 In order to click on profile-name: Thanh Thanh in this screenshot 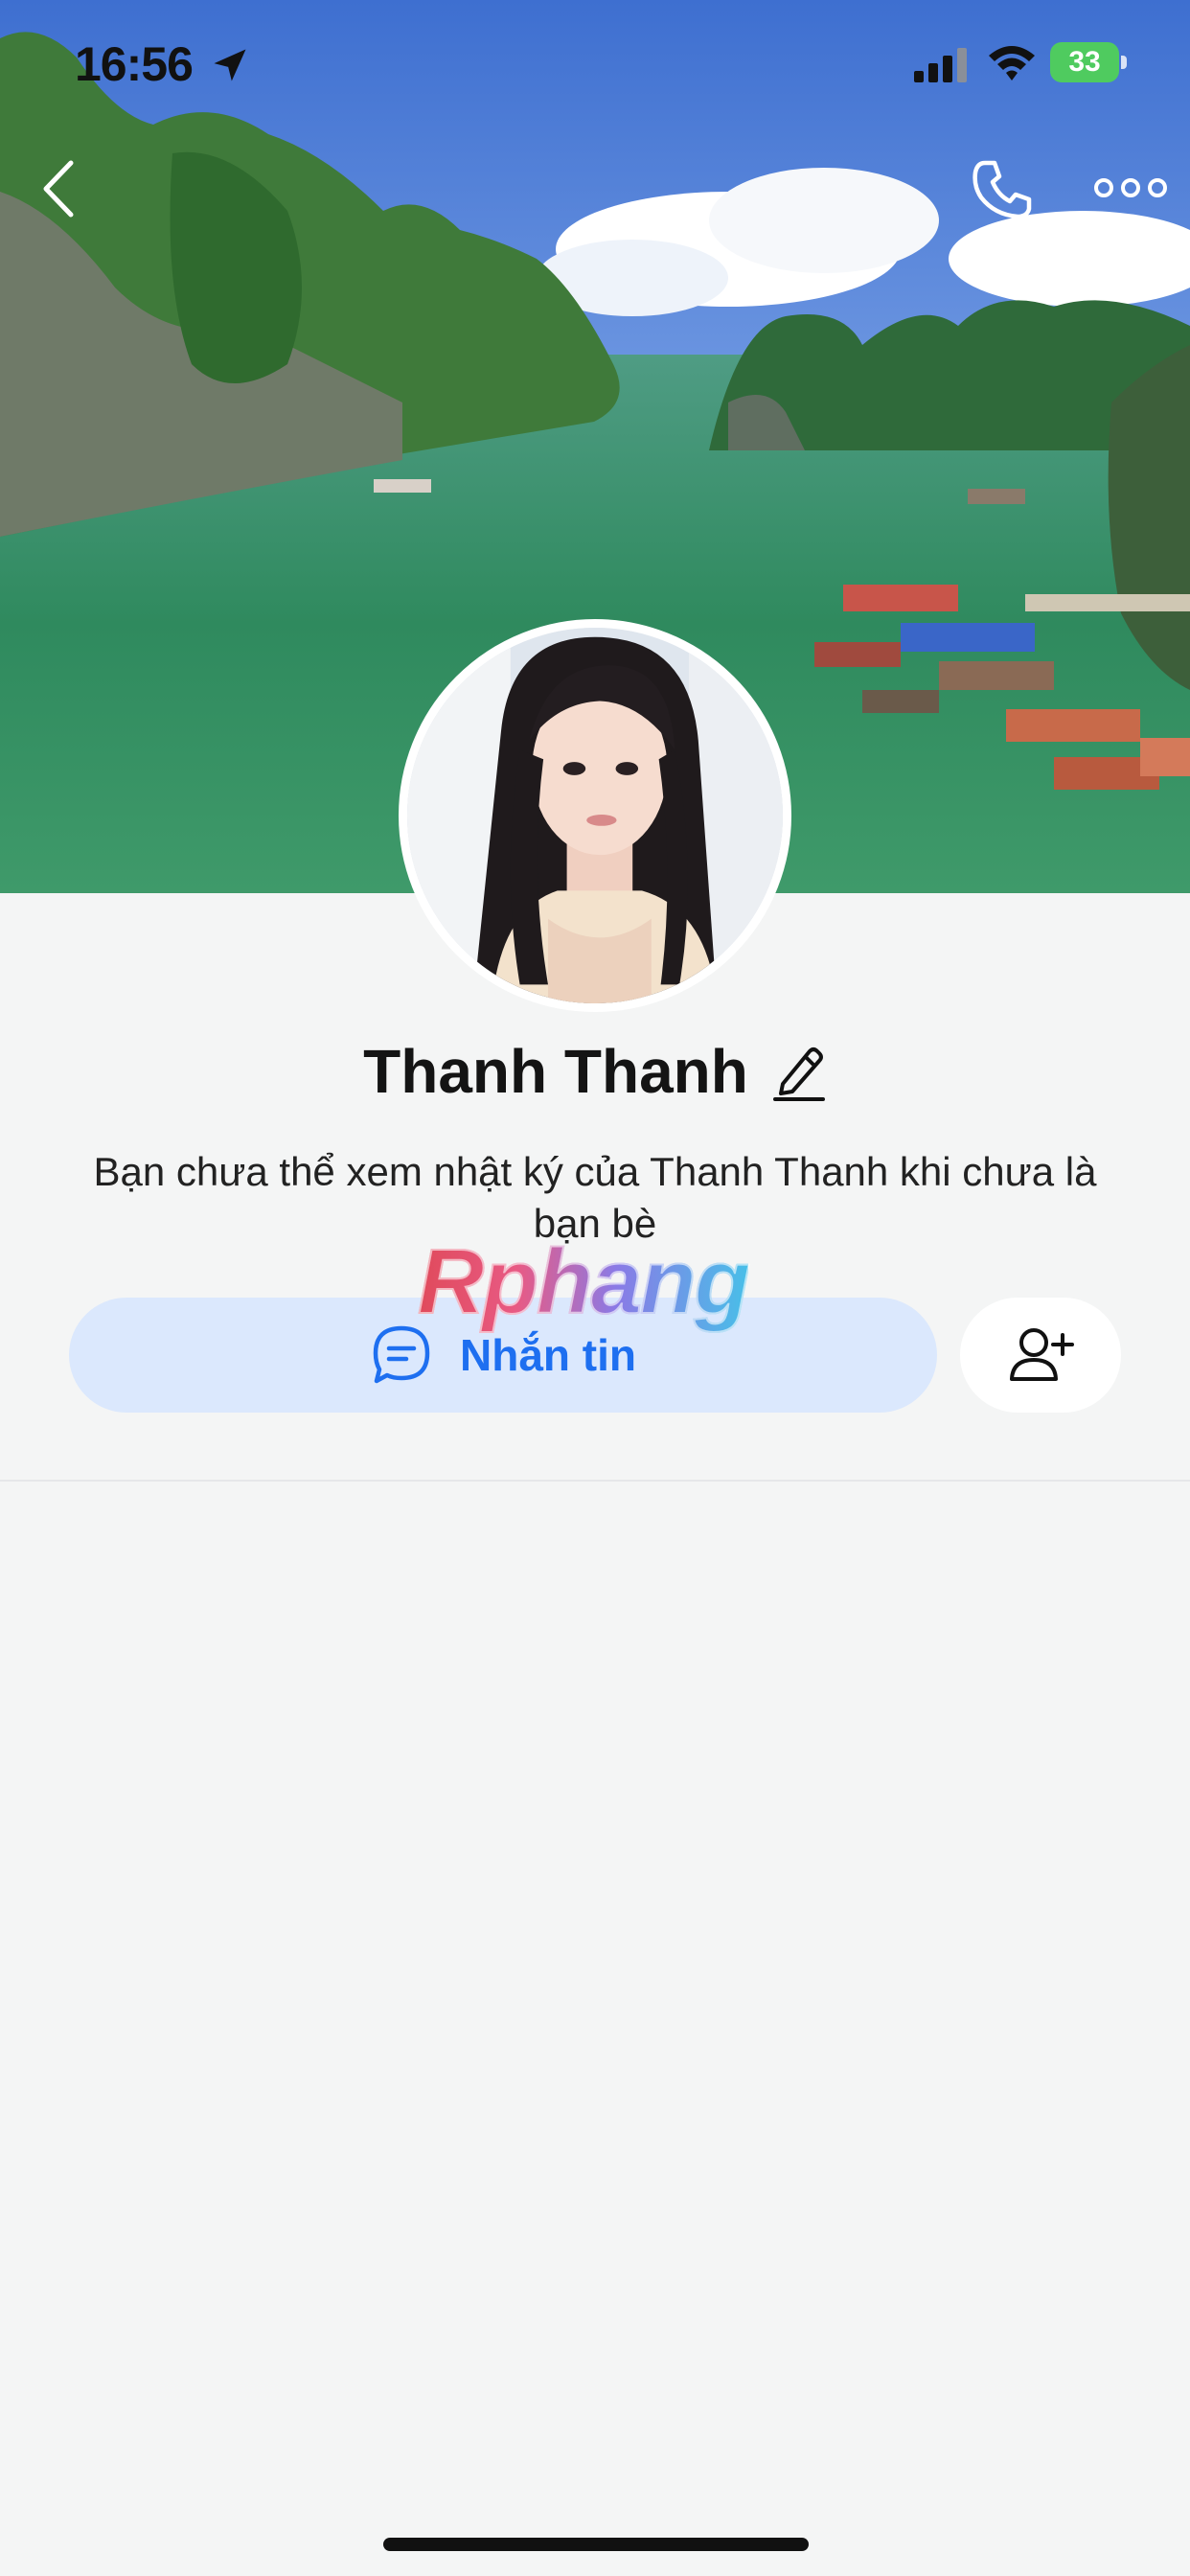, I will do `click(556, 1071)`.